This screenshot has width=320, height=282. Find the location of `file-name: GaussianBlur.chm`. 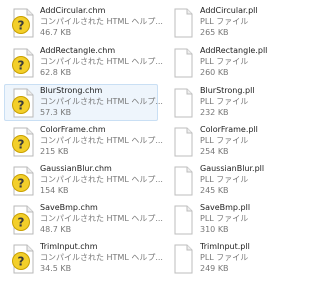

file-name: GaussianBlur.chm is located at coordinates (76, 168).